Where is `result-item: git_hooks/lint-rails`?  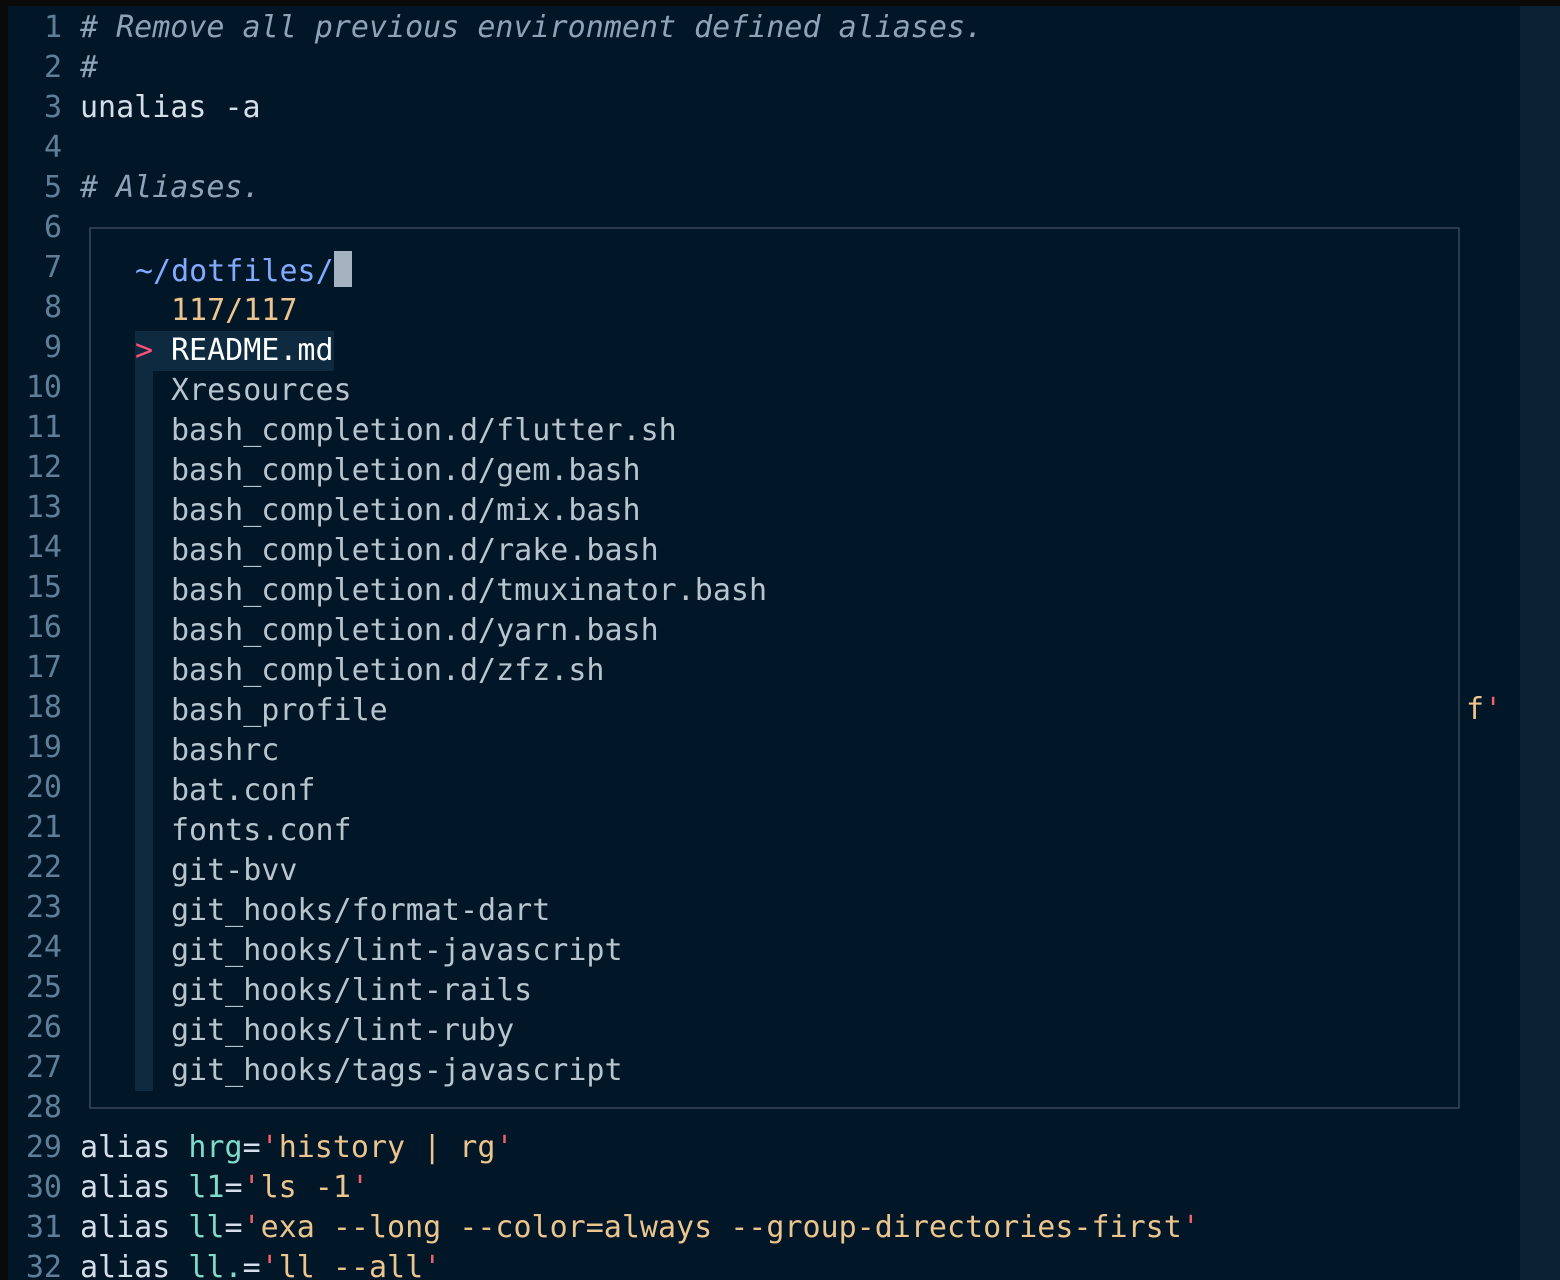
result-item: git_hooks/lint-rails is located at coordinates (451, 991).